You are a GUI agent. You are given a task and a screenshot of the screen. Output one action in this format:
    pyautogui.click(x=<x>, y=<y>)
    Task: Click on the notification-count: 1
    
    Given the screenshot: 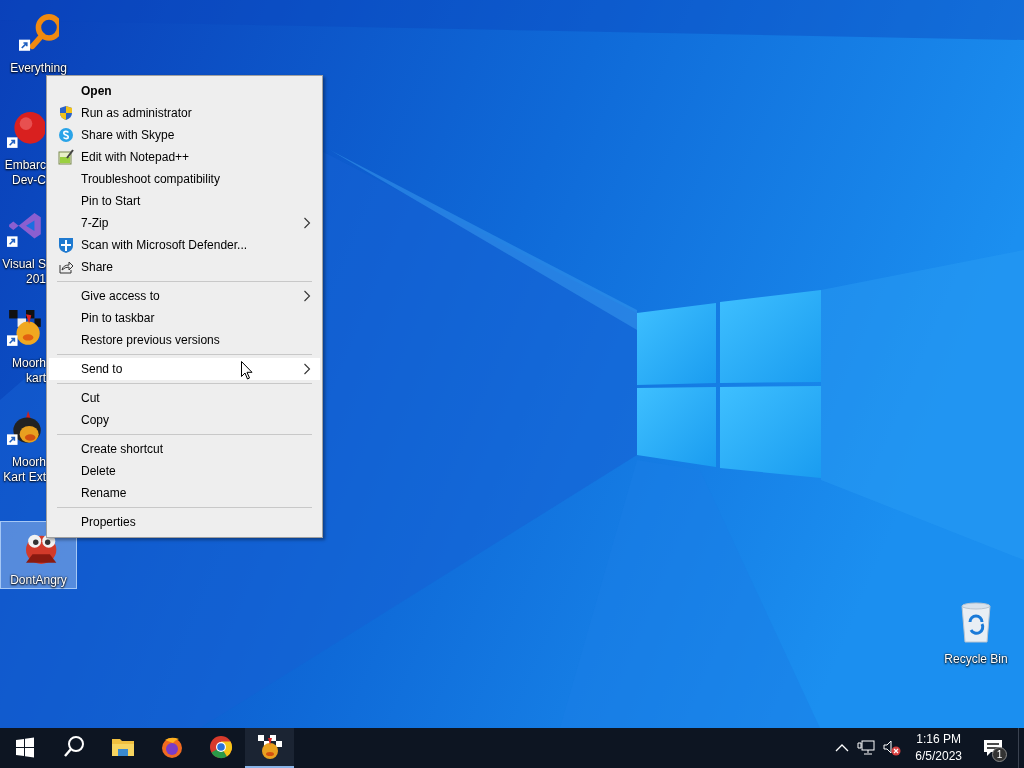 What is the action you would take?
    pyautogui.click(x=999, y=754)
    